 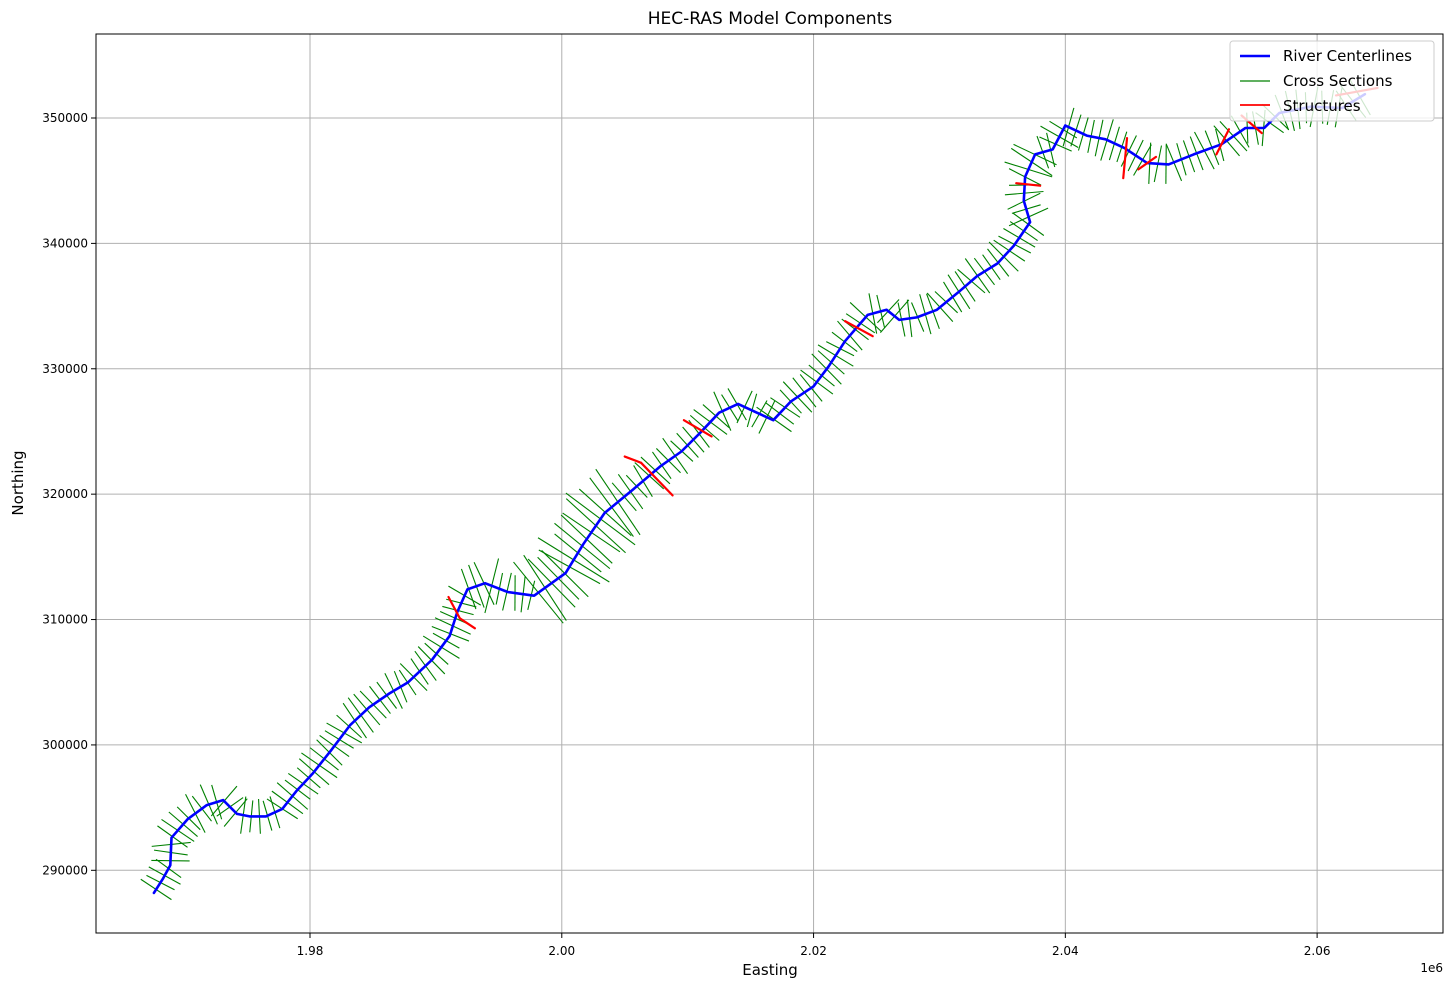 I want to click on y-tick-label: 310000, so click(x=65, y=620).